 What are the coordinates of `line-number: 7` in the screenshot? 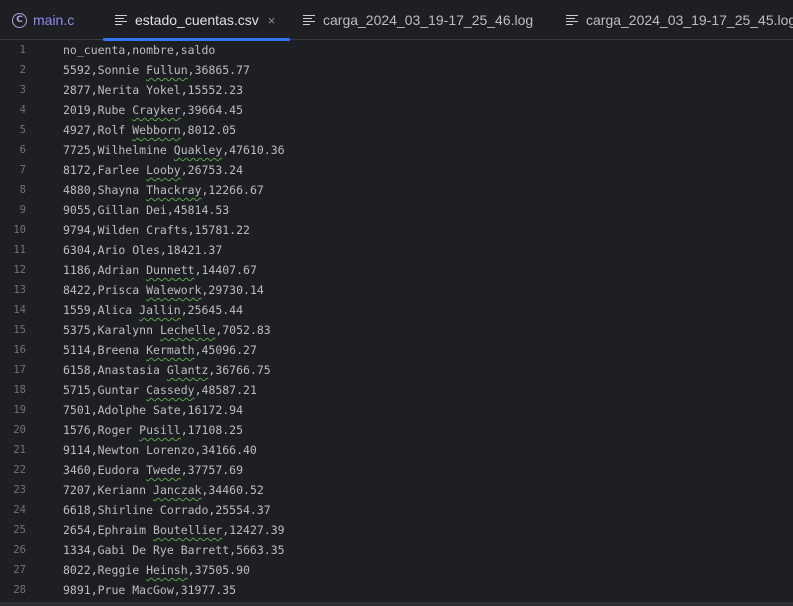 It's located at (22, 170).